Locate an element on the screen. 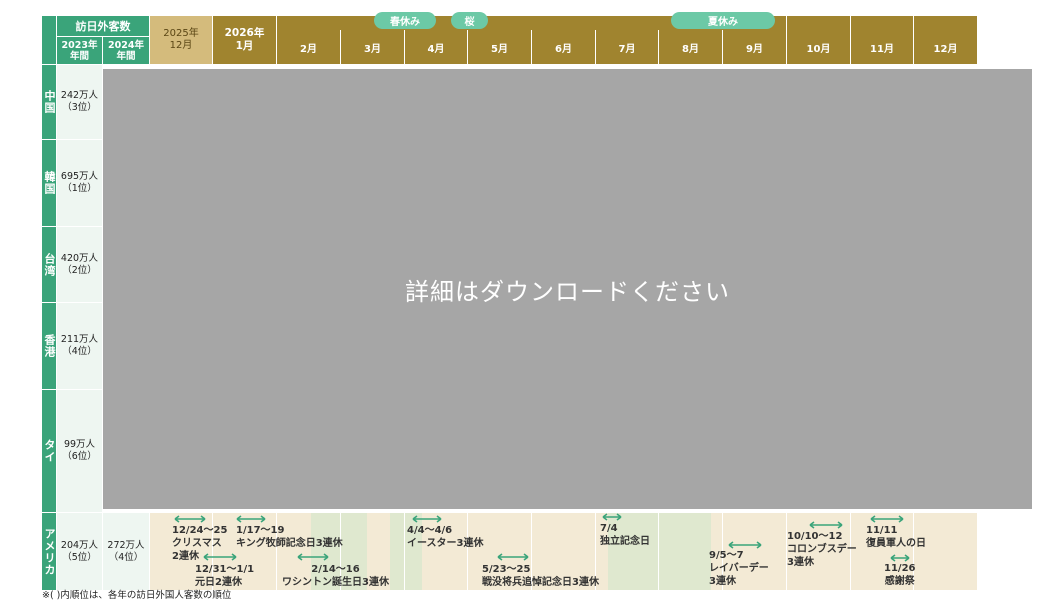 Image resolution: width=1039 pixels, height=602 pixels. month-header-mar: 3月 is located at coordinates (372, 47).